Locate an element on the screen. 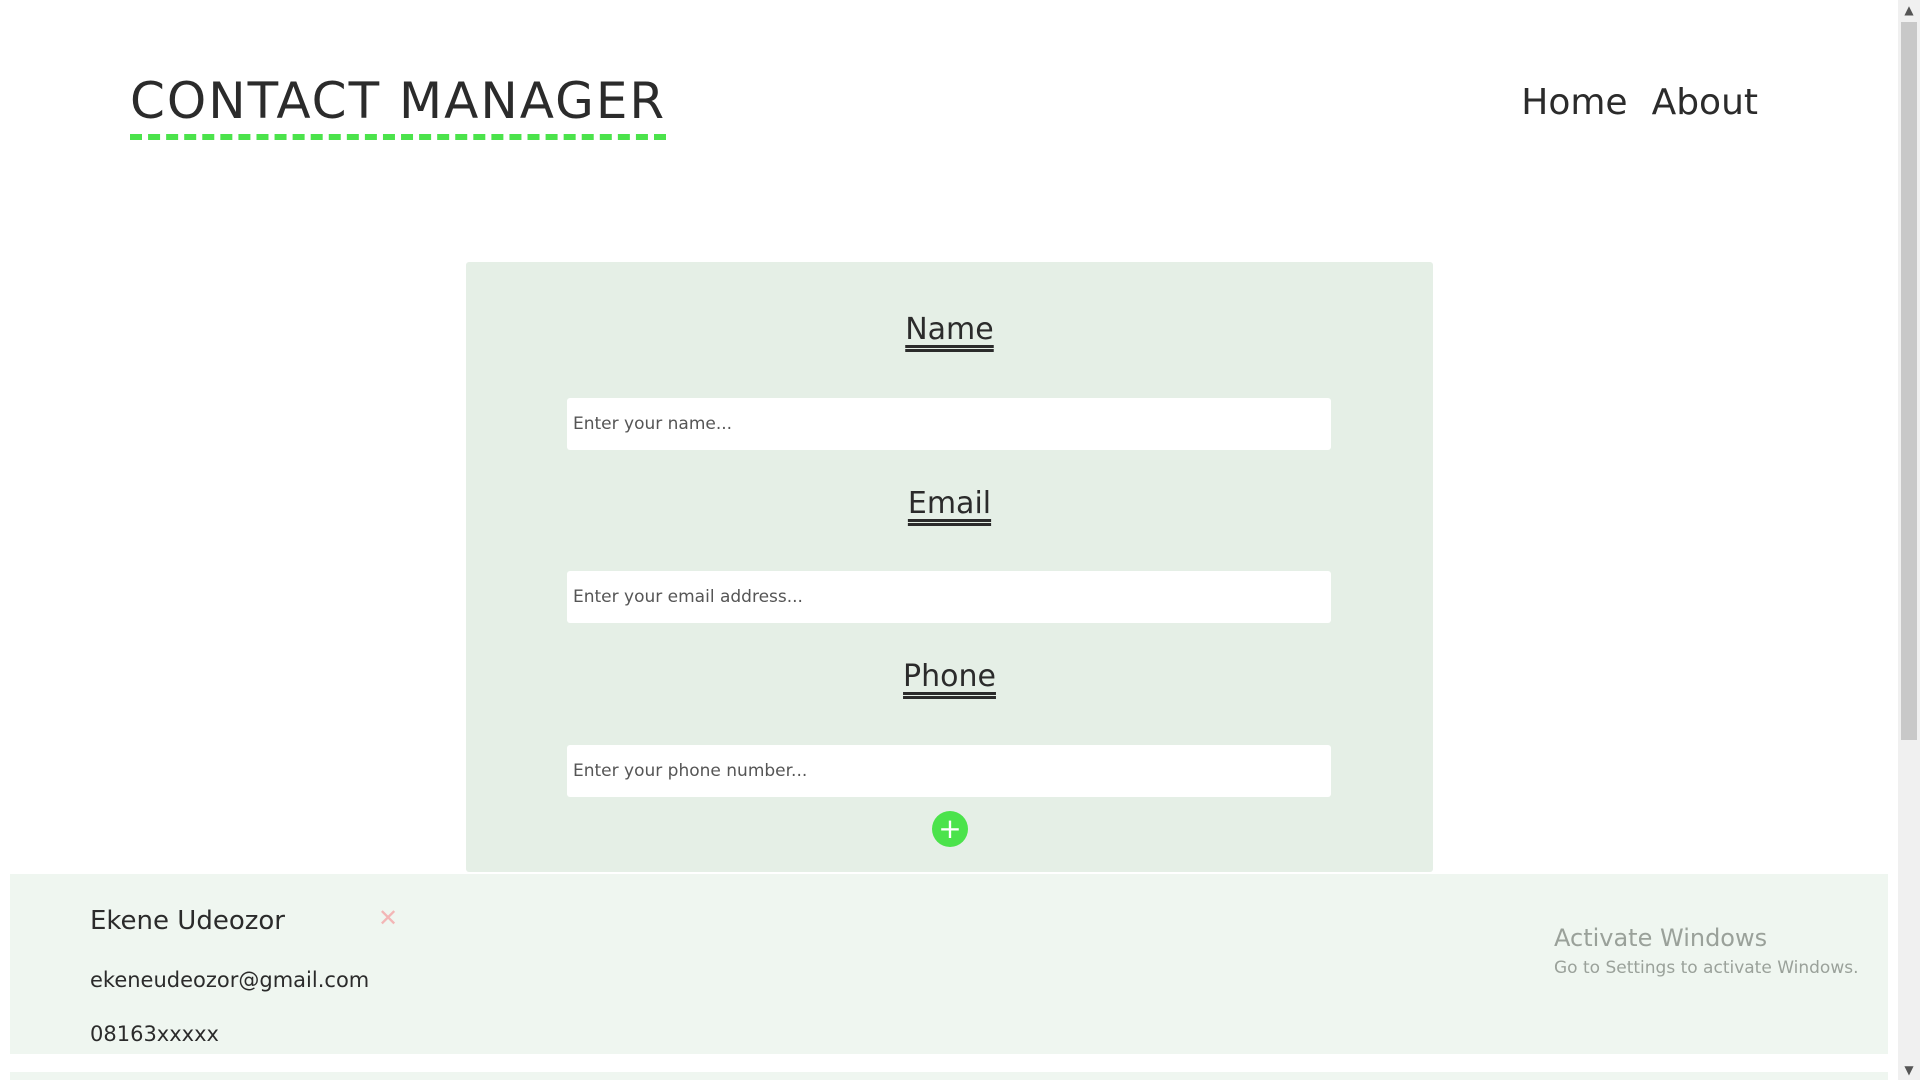 The height and width of the screenshot is (1080, 1920). add-contact-button: + is located at coordinates (950, 829).